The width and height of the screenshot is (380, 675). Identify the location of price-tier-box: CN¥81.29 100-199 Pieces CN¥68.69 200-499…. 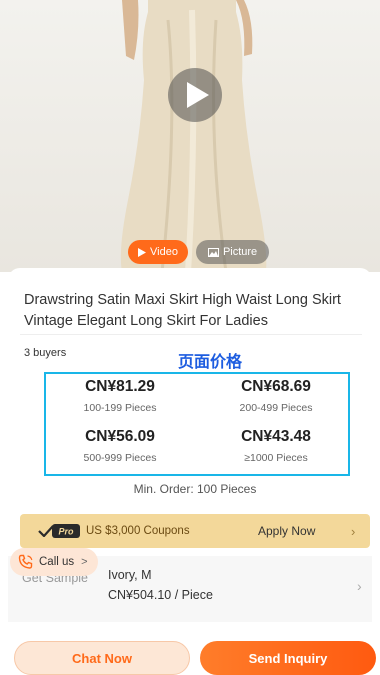
(197, 424).